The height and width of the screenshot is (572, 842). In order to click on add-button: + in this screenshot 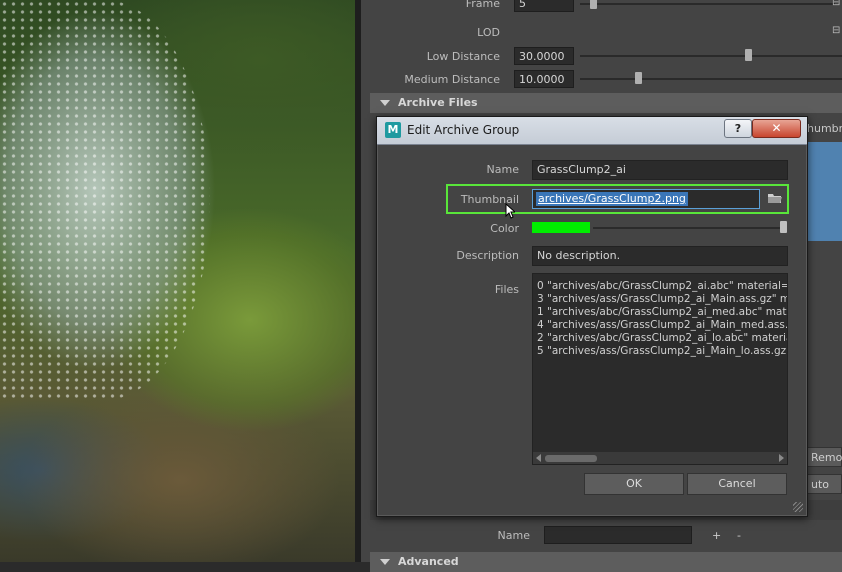, I will do `click(716, 535)`.